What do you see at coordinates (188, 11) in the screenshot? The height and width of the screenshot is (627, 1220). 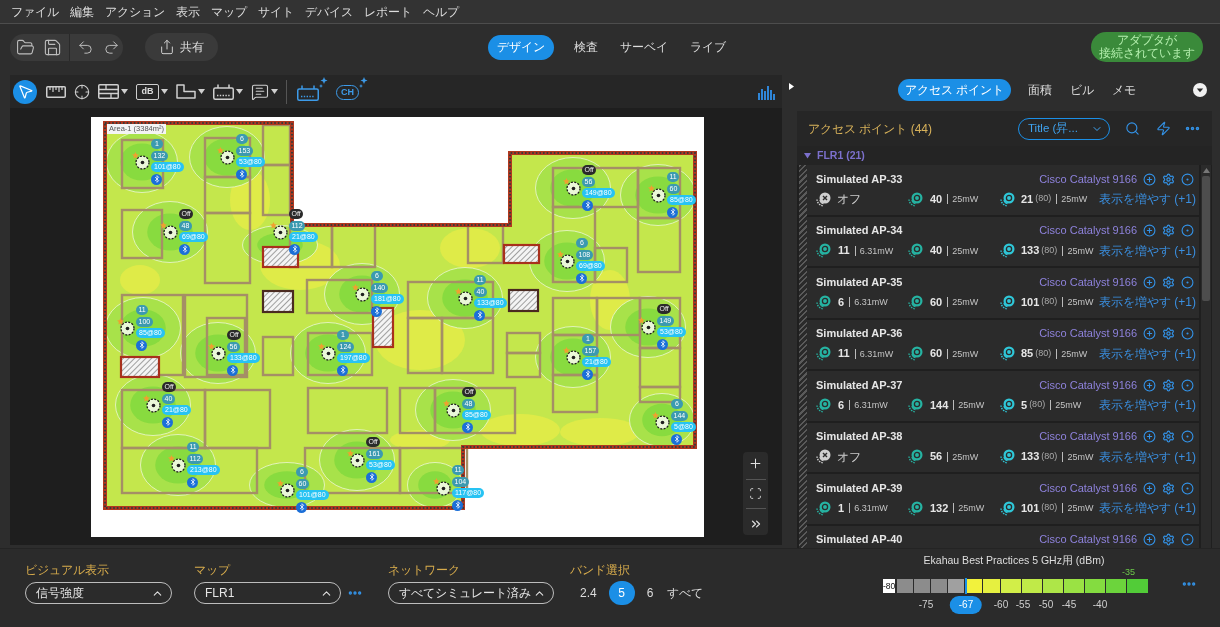 I see `menu-item: 表示` at bounding box center [188, 11].